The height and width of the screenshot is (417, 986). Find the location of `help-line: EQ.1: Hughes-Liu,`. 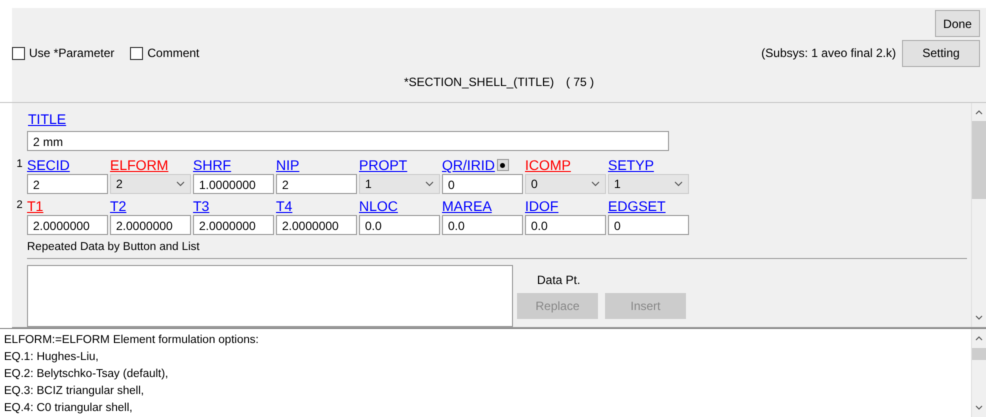

help-line: EQ.1: Hughes-Liu, is located at coordinates (52, 357).